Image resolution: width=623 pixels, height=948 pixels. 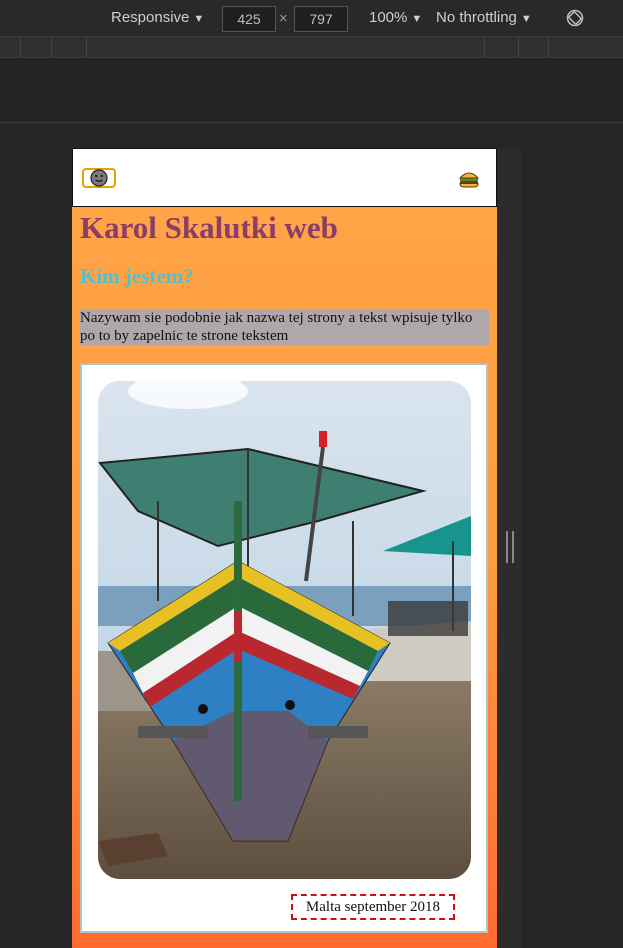 I want to click on device-select: Responsive ▼, so click(x=157, y=17).